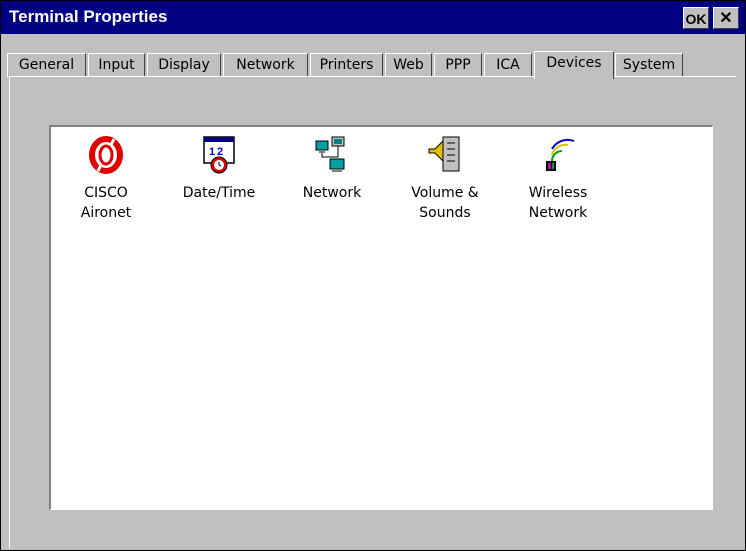 This screenshot has height=551, width=746. I want to click on tab-devices: Devices, so click(574, 65).